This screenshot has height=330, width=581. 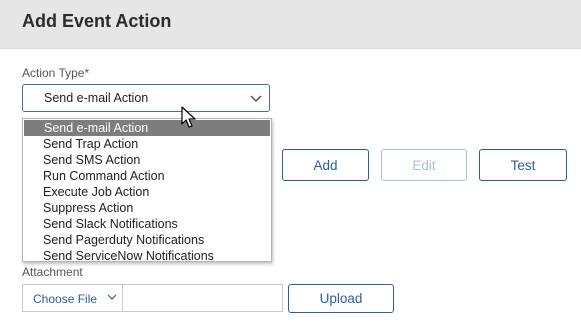 I want to click on choose-file-label: Choose File, so click(x=65, y=299).